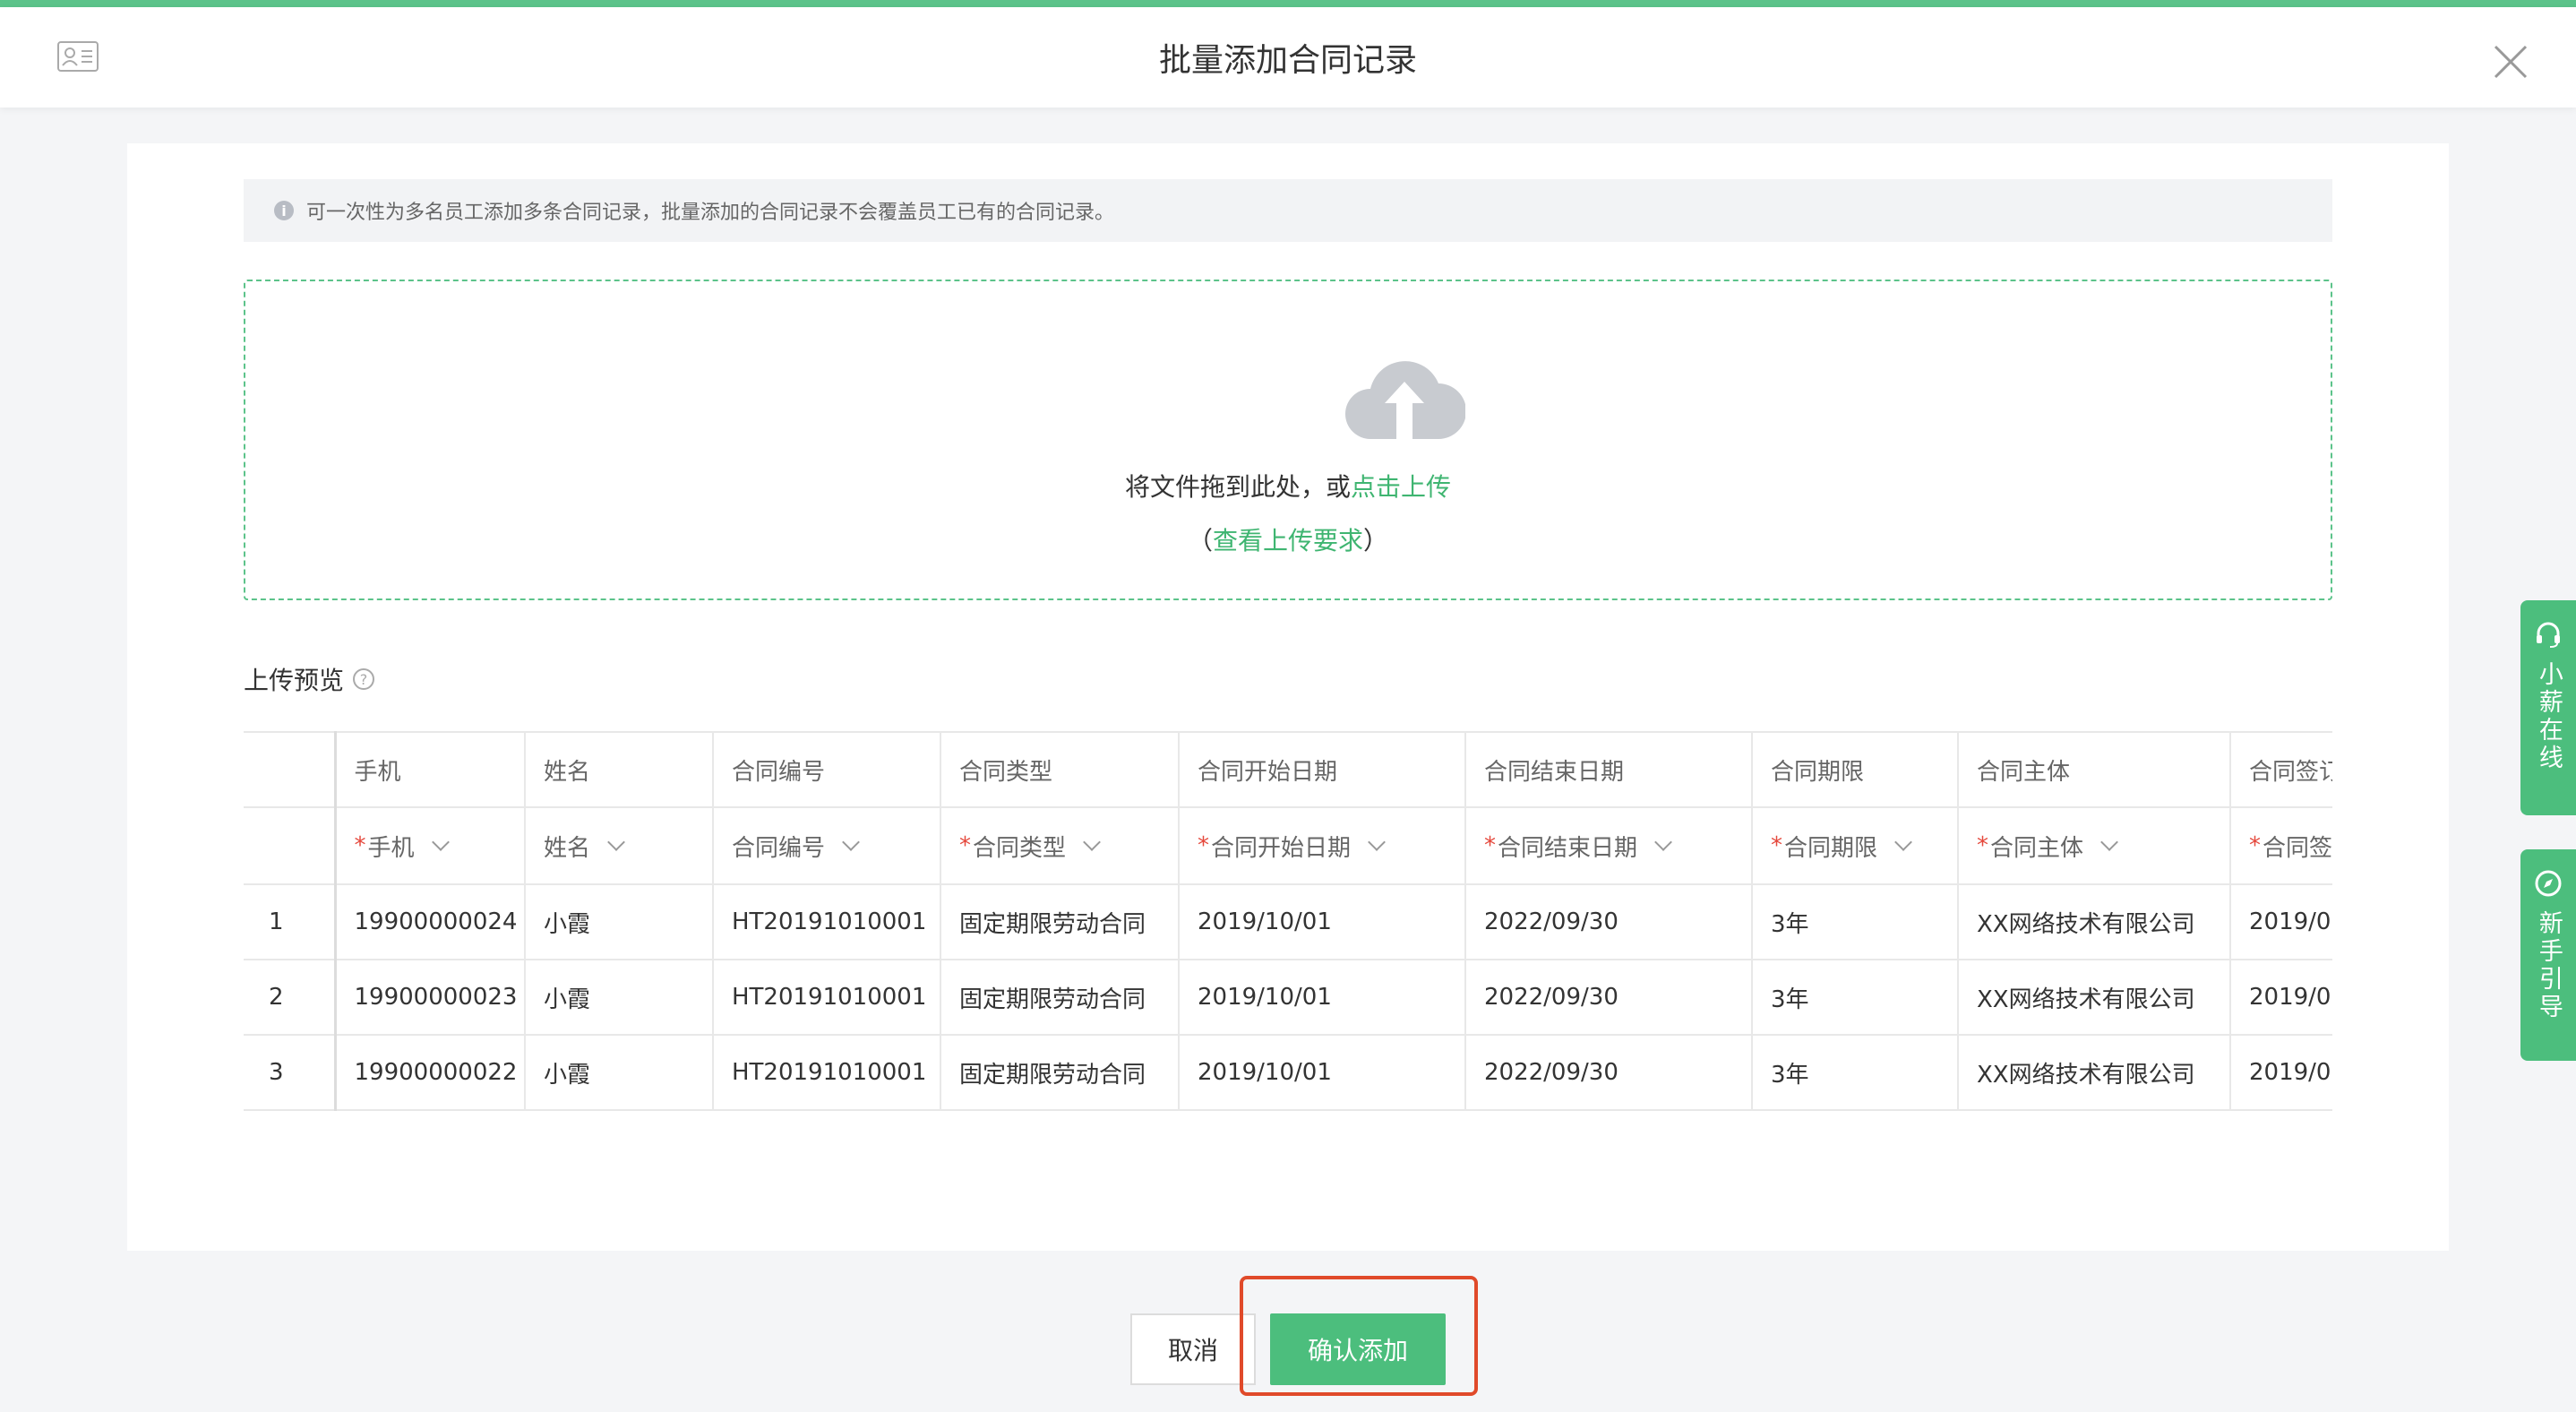  I want to click on top-accent-bar, so click(1288, 3).